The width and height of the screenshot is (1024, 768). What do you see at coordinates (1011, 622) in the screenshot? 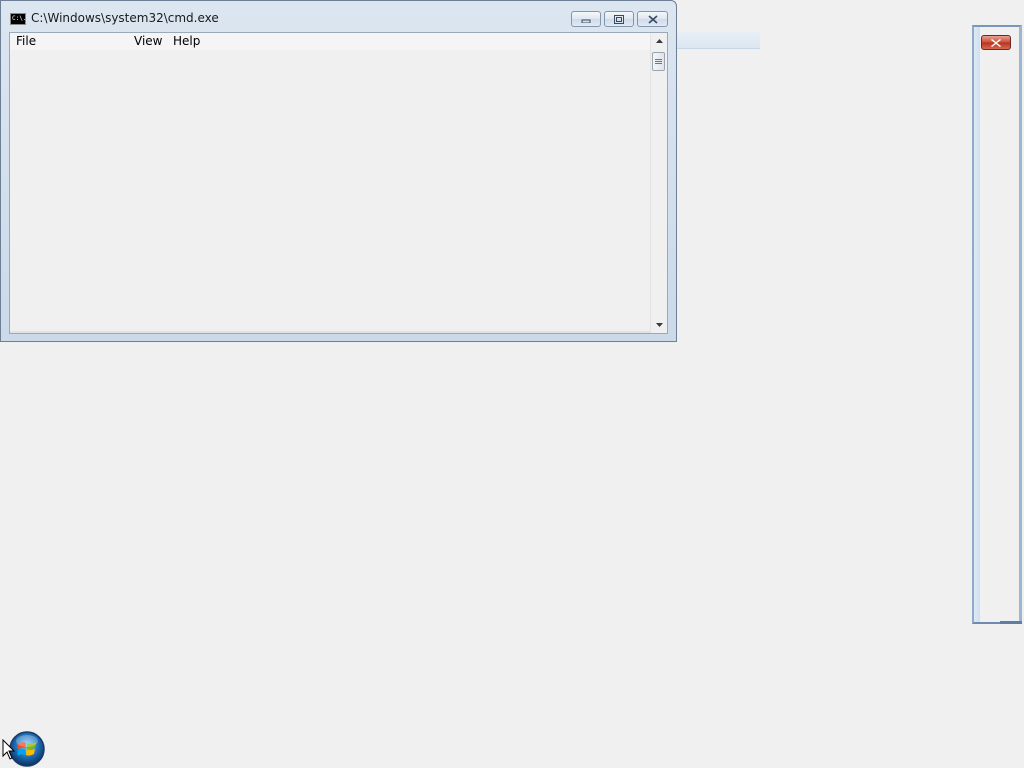
I see `background-window-border` at bounding box center [1011, 622].